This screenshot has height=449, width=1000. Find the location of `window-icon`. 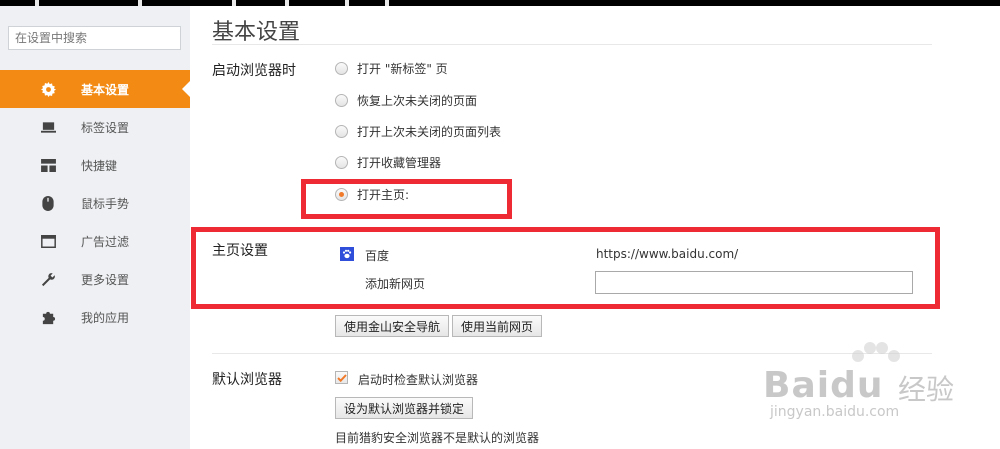

window-icon is located at coordinates (48, 241).